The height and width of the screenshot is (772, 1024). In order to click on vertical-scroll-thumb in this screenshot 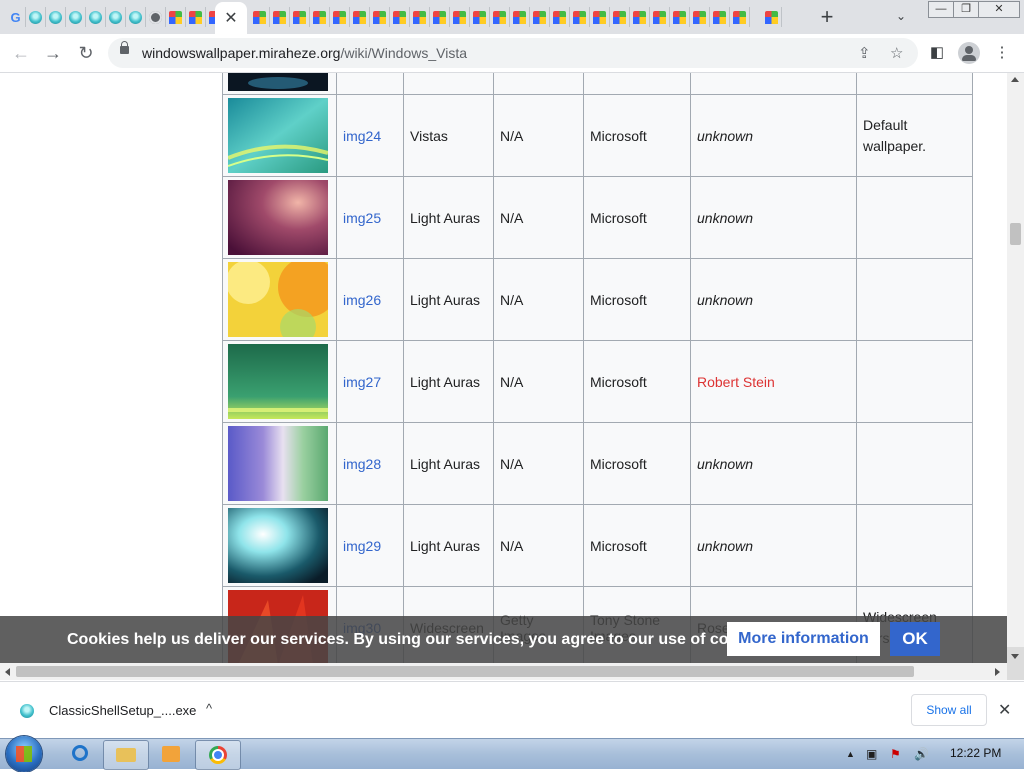, I will do `click(1015, 234)`.